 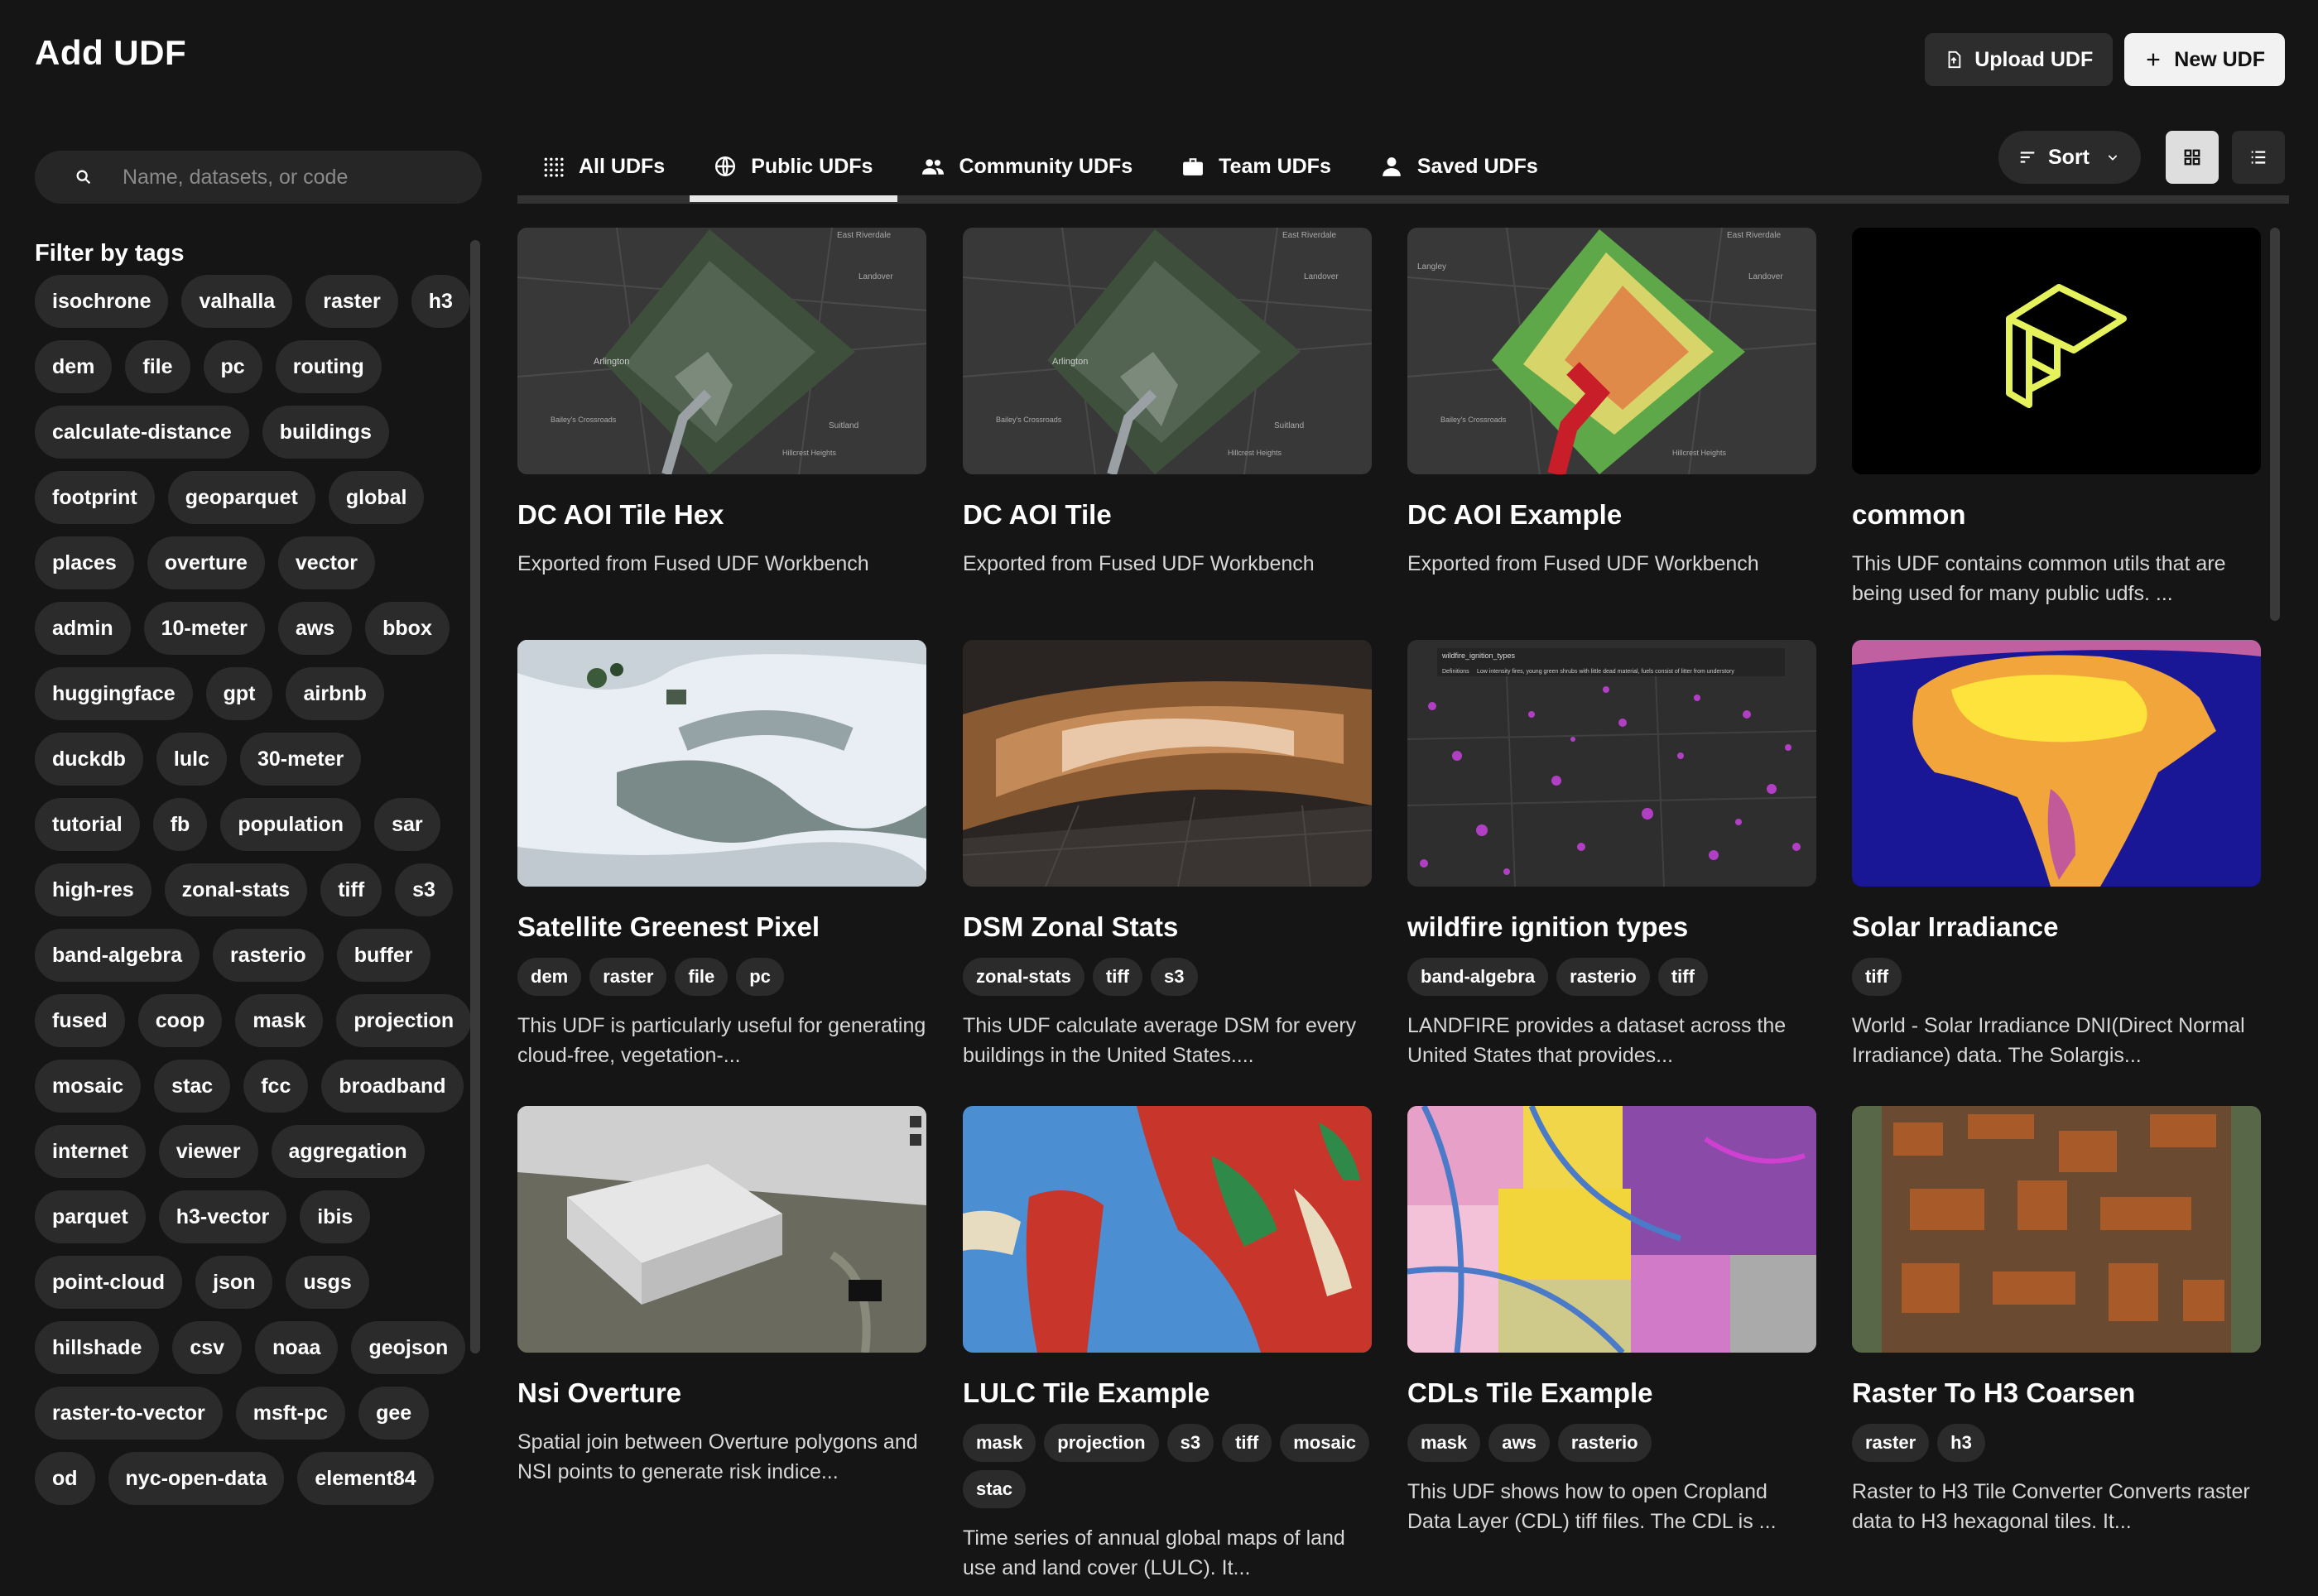 I want to click on sort-button: Sort, so click(x=2069, y=157).